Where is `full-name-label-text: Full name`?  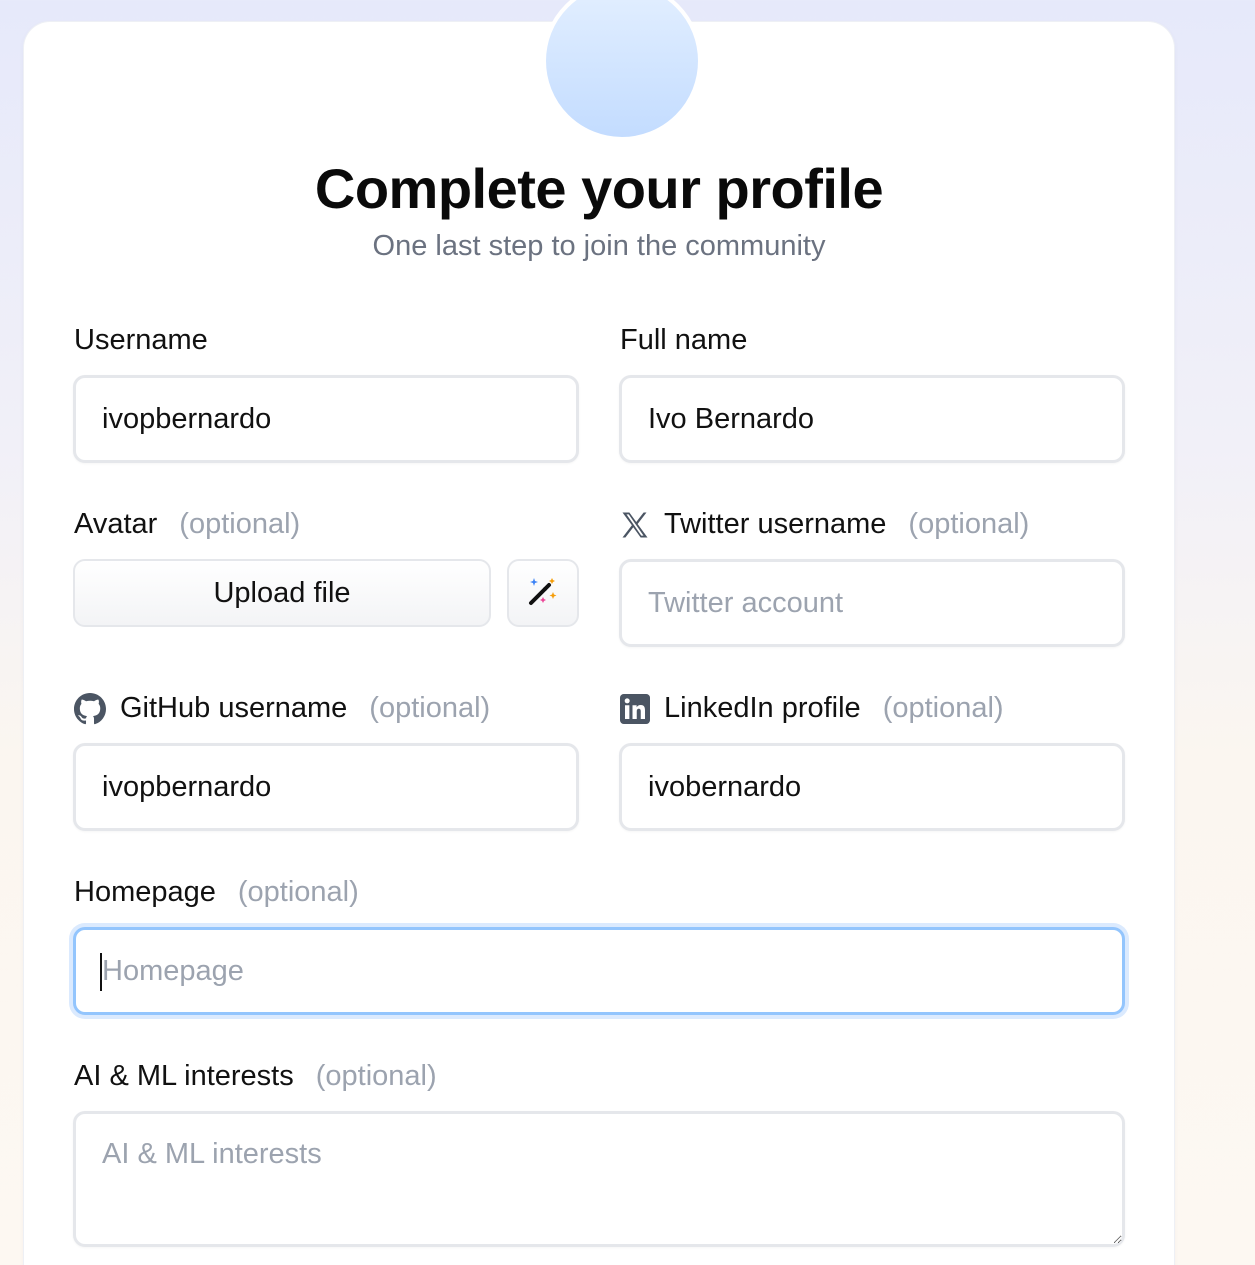 full-name-label-text: Full name is located at coordinates (684, 340).